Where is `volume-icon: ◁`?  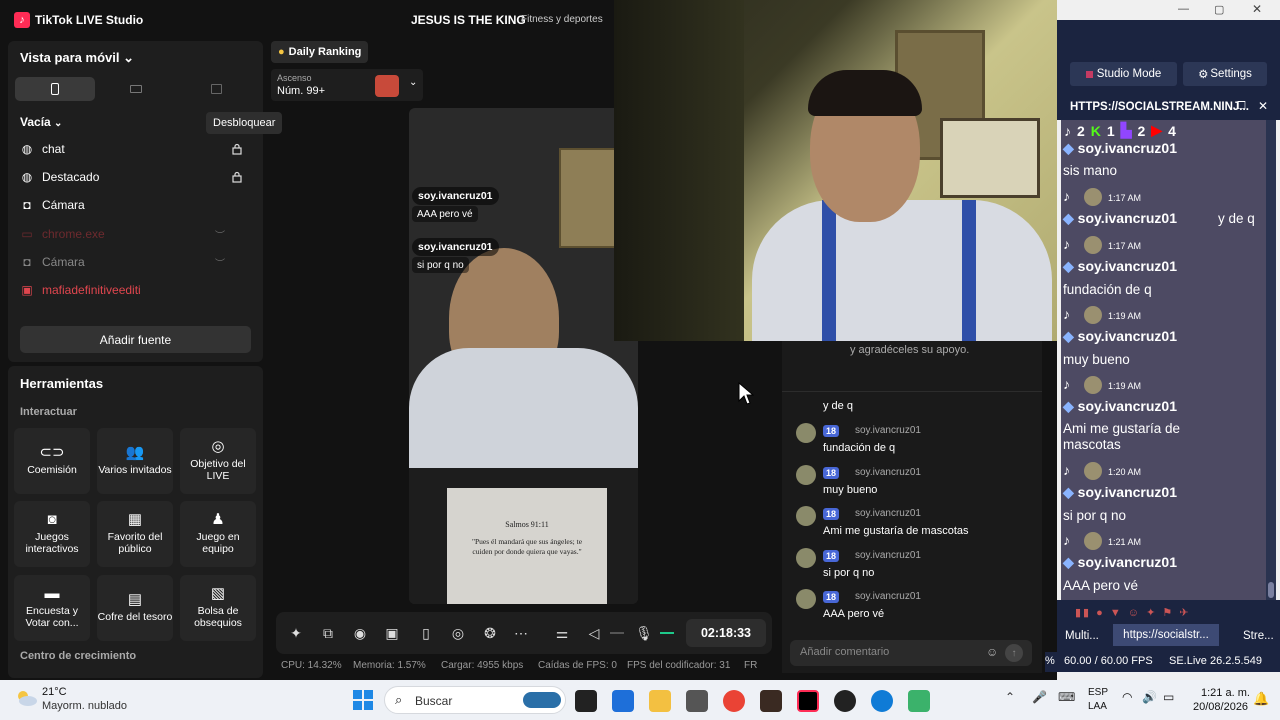 volume-icon: ◁ is located at coordinates (594, 633).